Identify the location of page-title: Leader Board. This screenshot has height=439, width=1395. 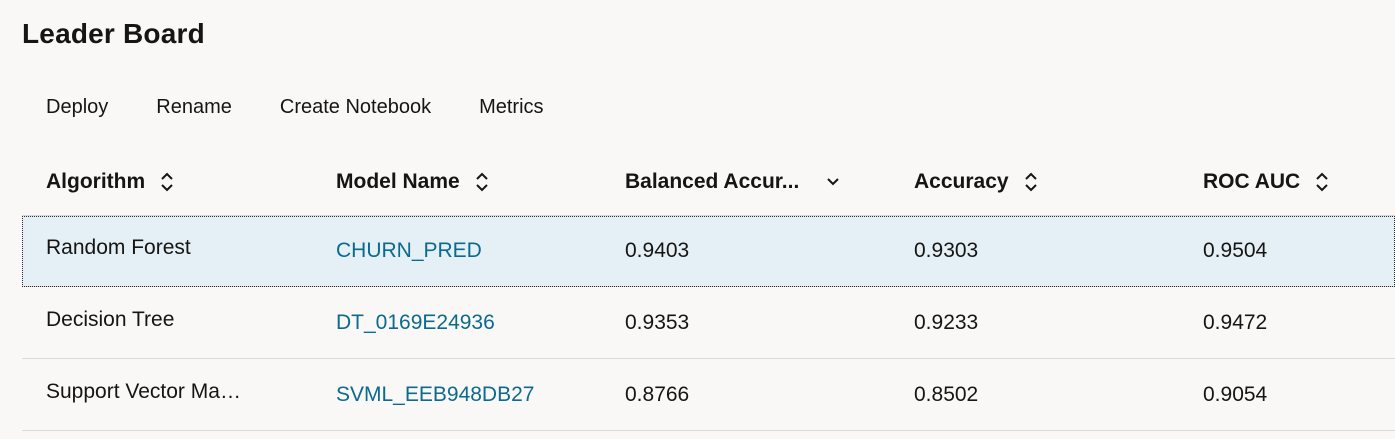
(113, 33).